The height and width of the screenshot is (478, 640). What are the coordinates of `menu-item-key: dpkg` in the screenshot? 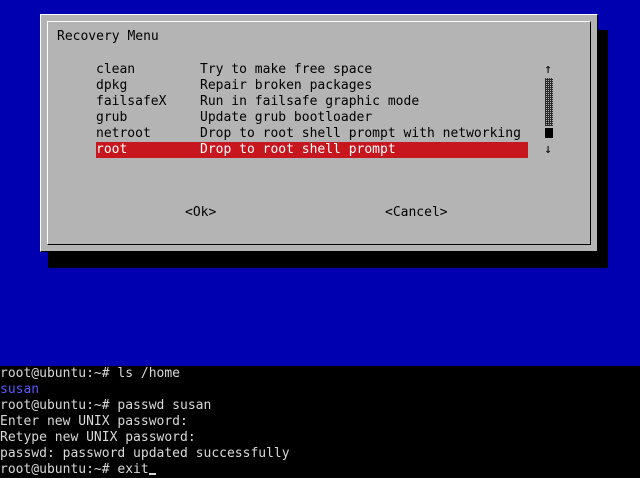 It's located at (112, 85).